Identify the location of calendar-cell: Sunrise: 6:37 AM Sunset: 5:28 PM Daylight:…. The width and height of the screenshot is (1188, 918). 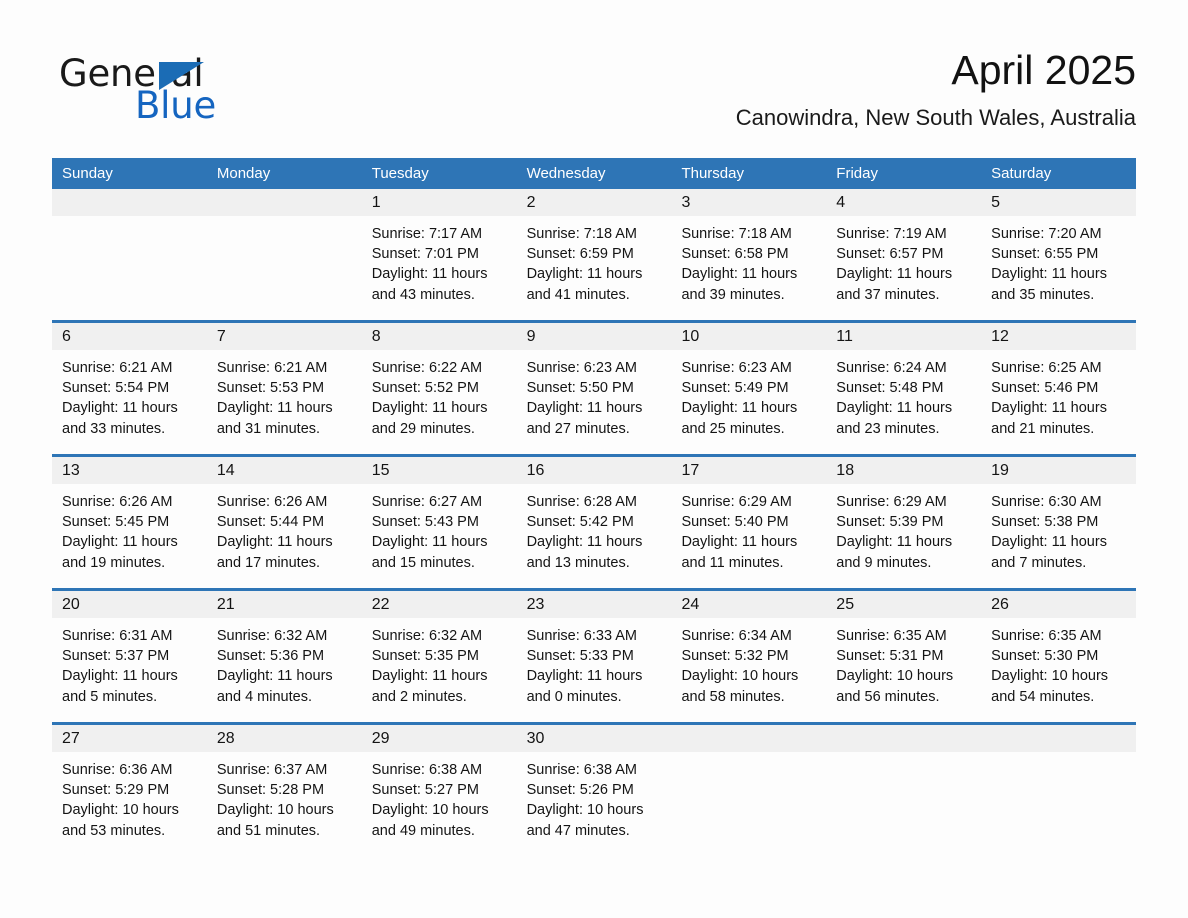
(284, 804).